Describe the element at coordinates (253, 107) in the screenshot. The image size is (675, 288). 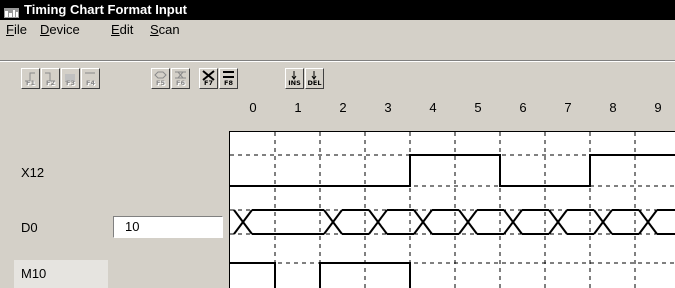
I see `column-number: 0` at that location.